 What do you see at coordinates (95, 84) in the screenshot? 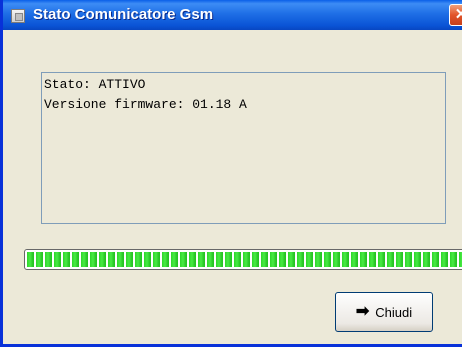
I see `status-line-state: Stato: ATTIVO` at bounding box center [95, 84].